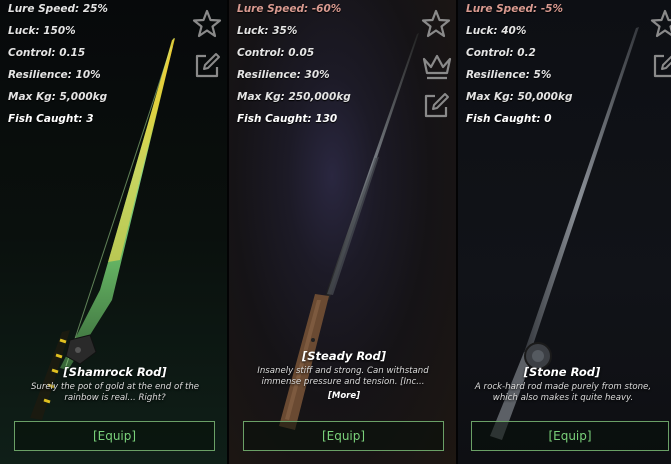 This screenshot has width=671, height=464. What do you see at coordinates (276, 53) in the screenshot?
I see `stat-control: Control: 0.05` at bounding box center [276, 53].